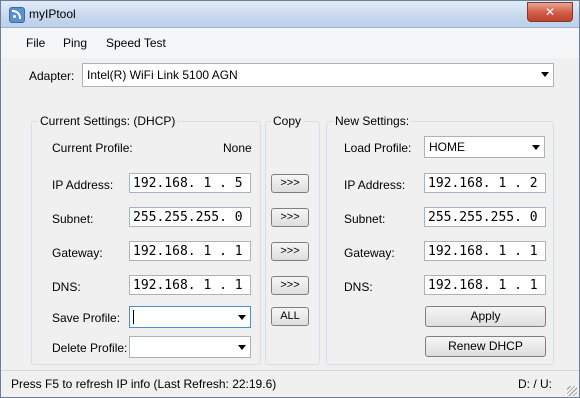 The width and height of the screenshot is (580, 398). What do you see at coordinates (290, 316) in the screenshot?
I see `copy-all-button: ALL` at bounding box center [290, 316].